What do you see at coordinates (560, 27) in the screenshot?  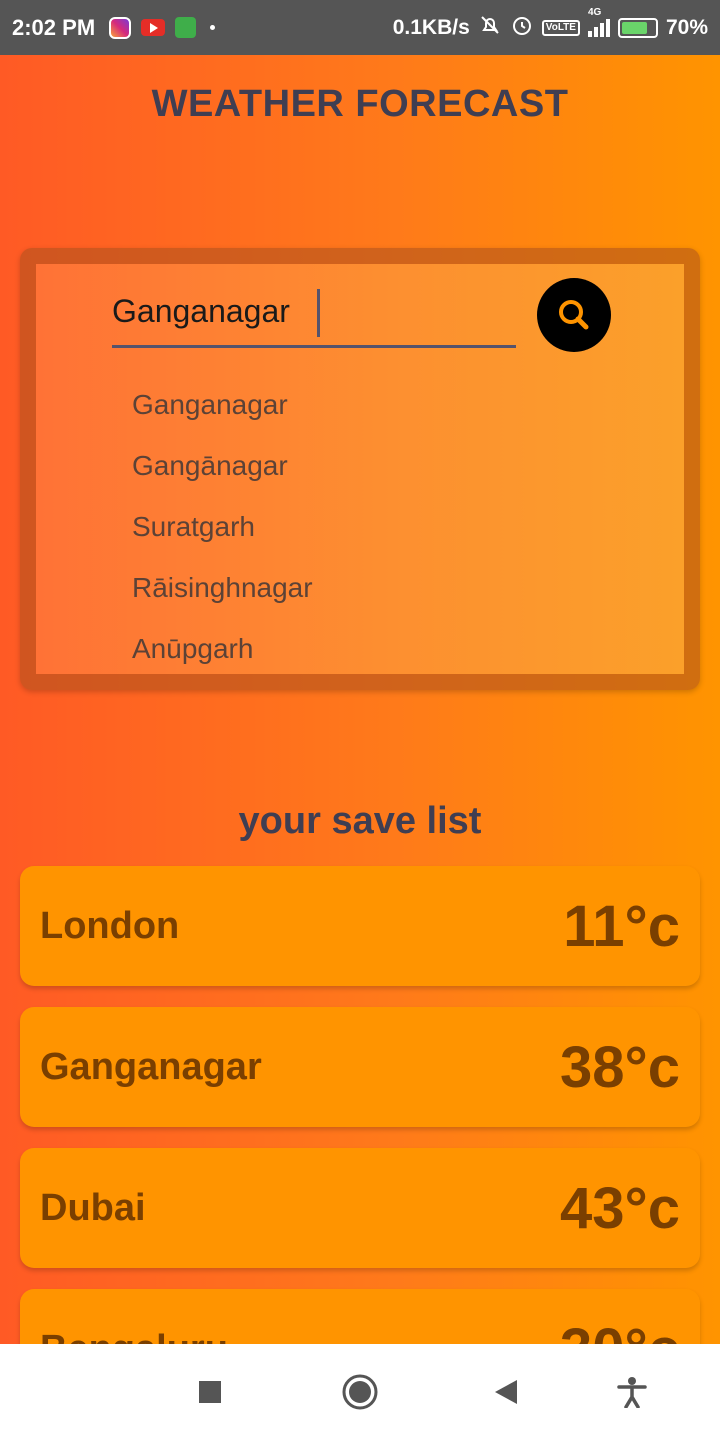 I see `volte-icon: VoLTE` at bounding box center [560, 27].